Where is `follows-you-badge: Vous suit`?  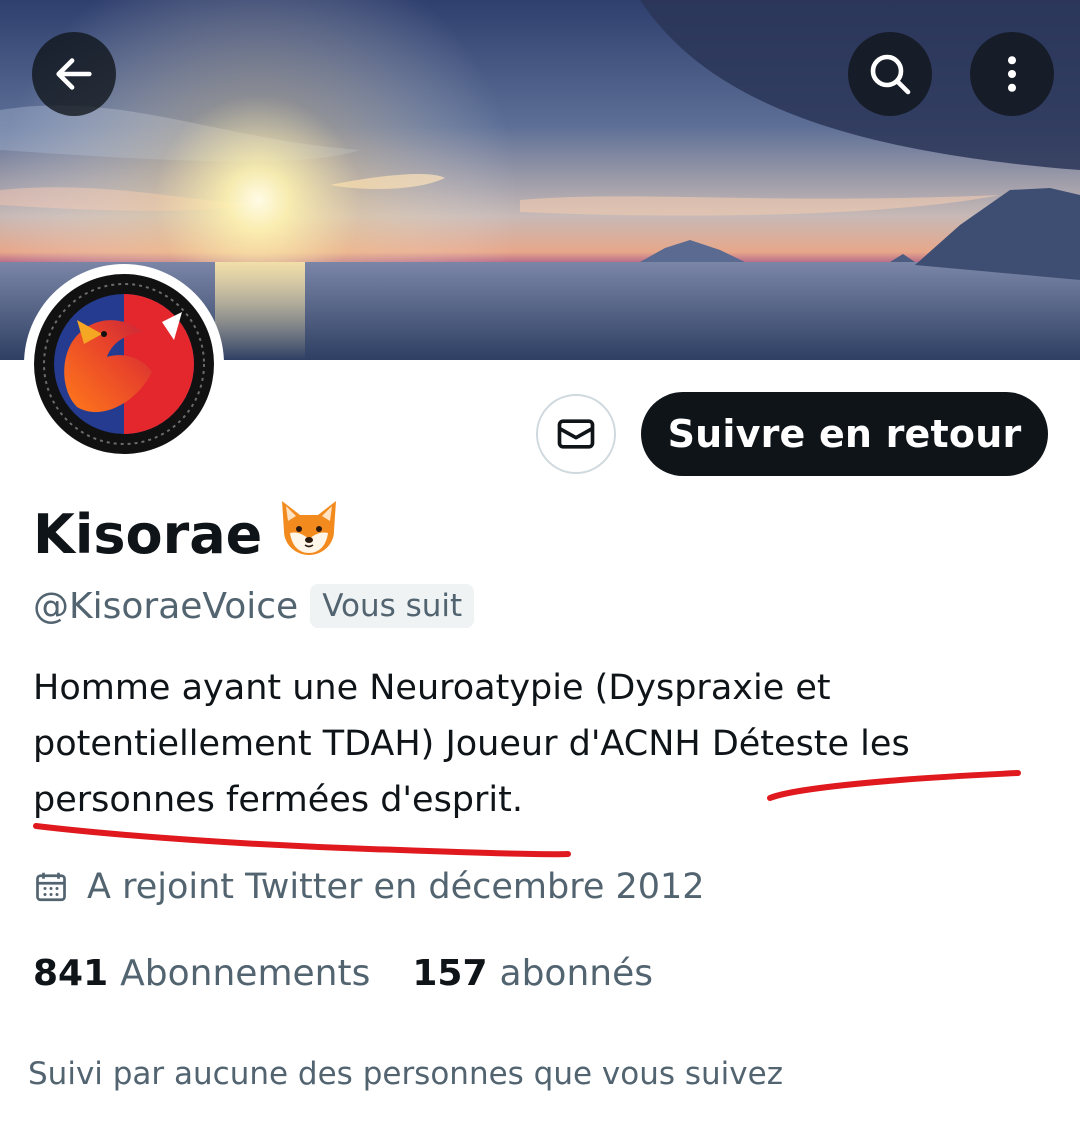
follows-you-badge: Vous suit is located at coordinates (392, 606).